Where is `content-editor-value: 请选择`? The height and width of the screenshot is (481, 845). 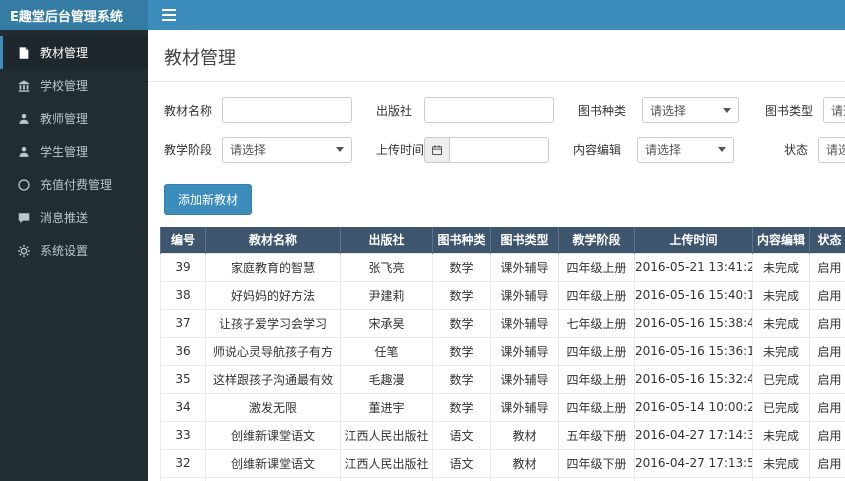 content-editor-value: 请选择 is located at coordinates (663, 150).